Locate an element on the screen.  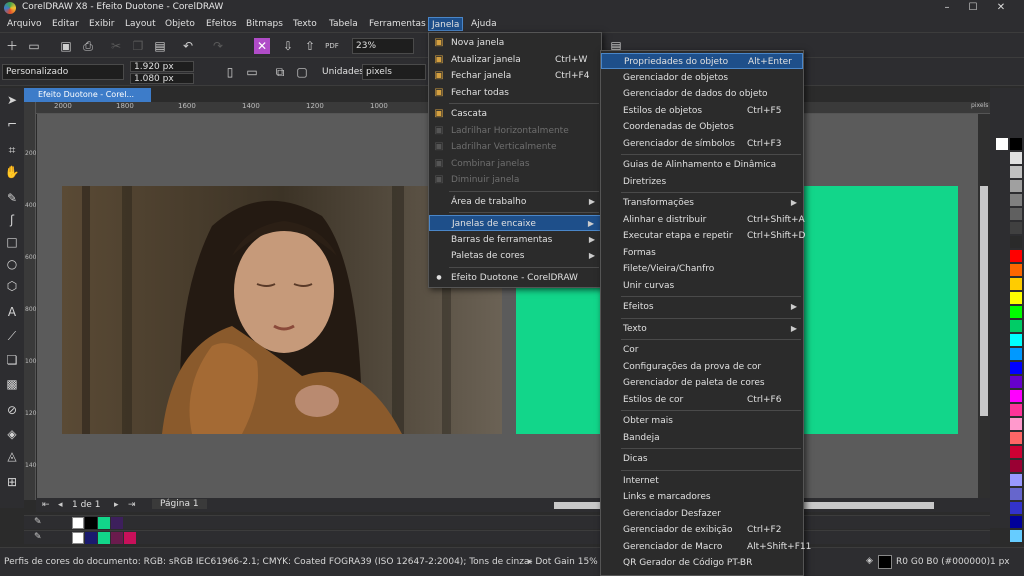
menu-item-efeito-duotone-coreldraw: ● Efeito Duotone - CorelDRAW is located at coordinates (515, 278).